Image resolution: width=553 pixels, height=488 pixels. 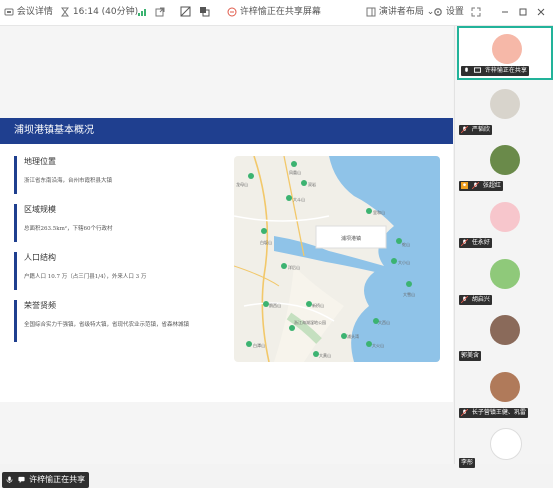 I want to click on section-heading: 荣誉贤频, so click(x=40, y=305).